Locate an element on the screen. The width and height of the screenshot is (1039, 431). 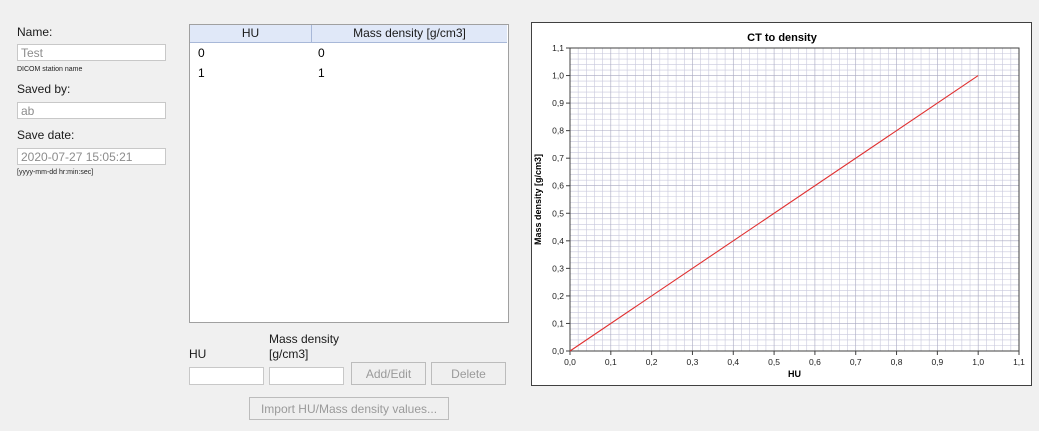
save-date-input: 2020-07-27 15:05:21 is located at coordinates (91, 156).